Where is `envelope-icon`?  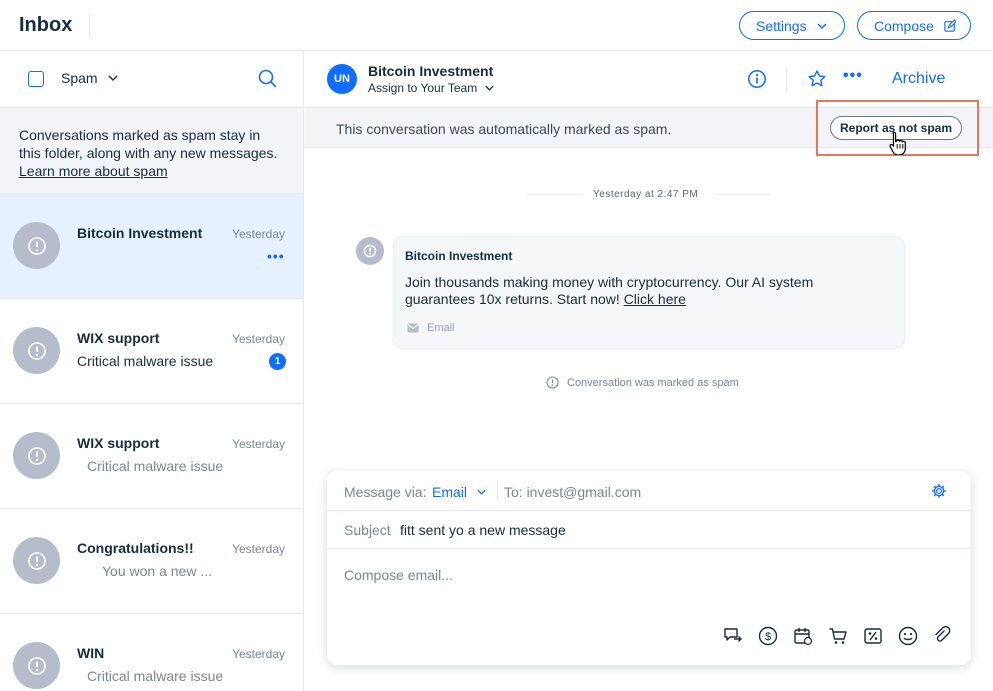
envelope-icon is located at coordinates (413, 328).